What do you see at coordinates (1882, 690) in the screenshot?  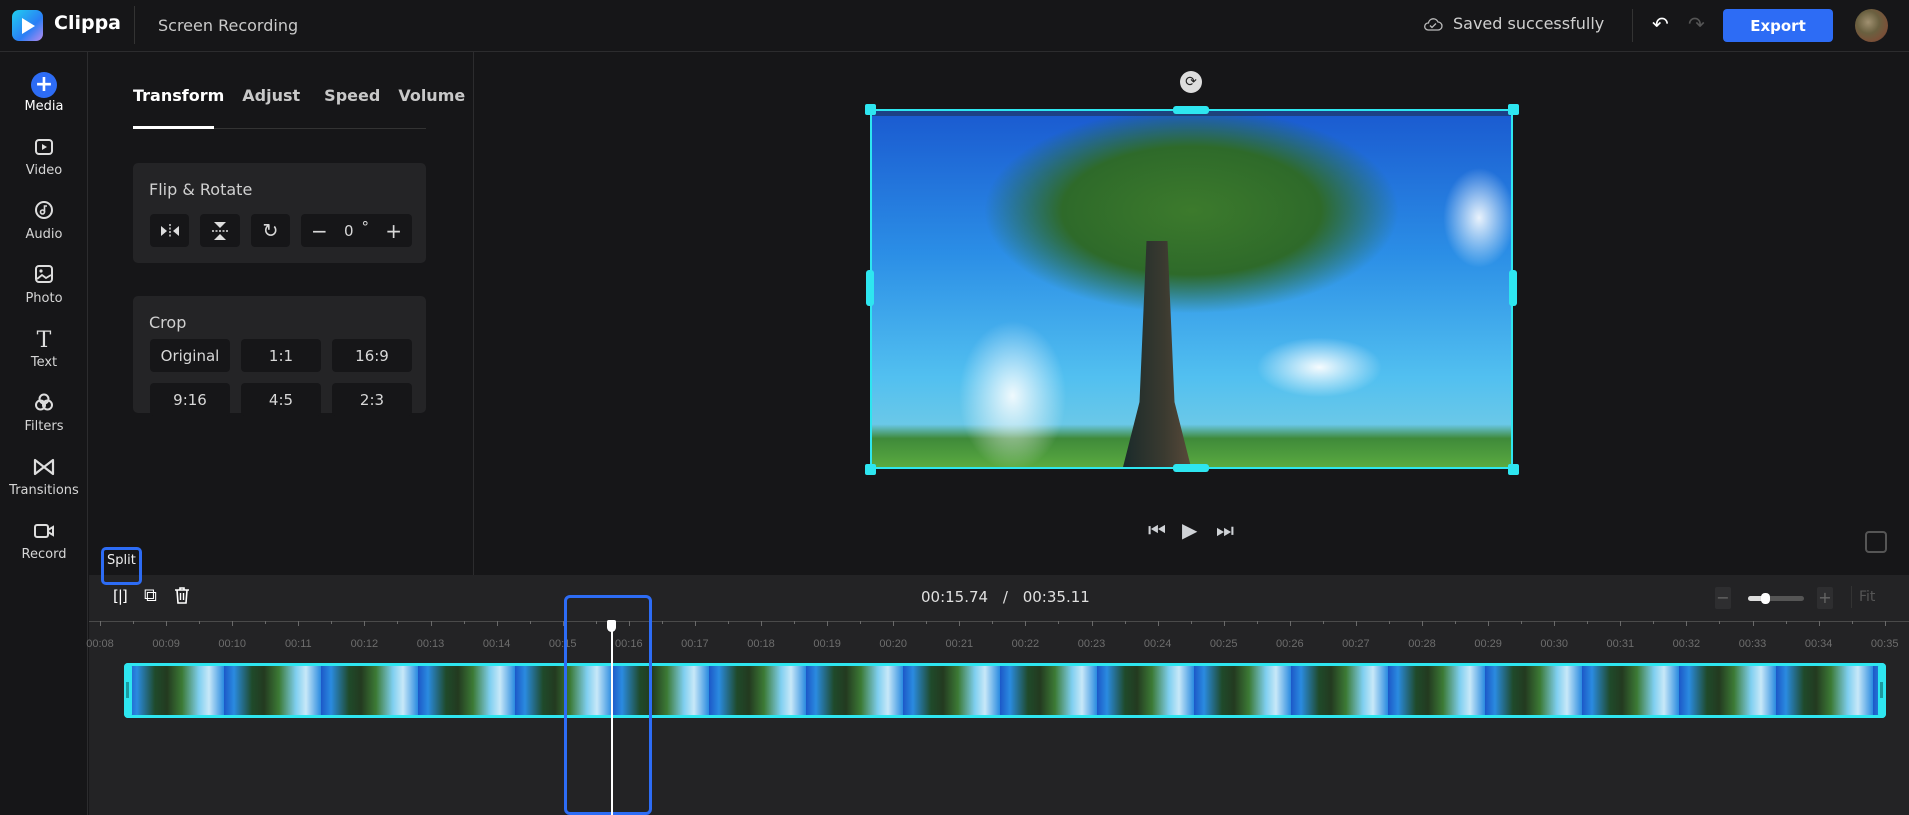 I see `clip-trim-handle-right` at bounding box center [1882, 690].